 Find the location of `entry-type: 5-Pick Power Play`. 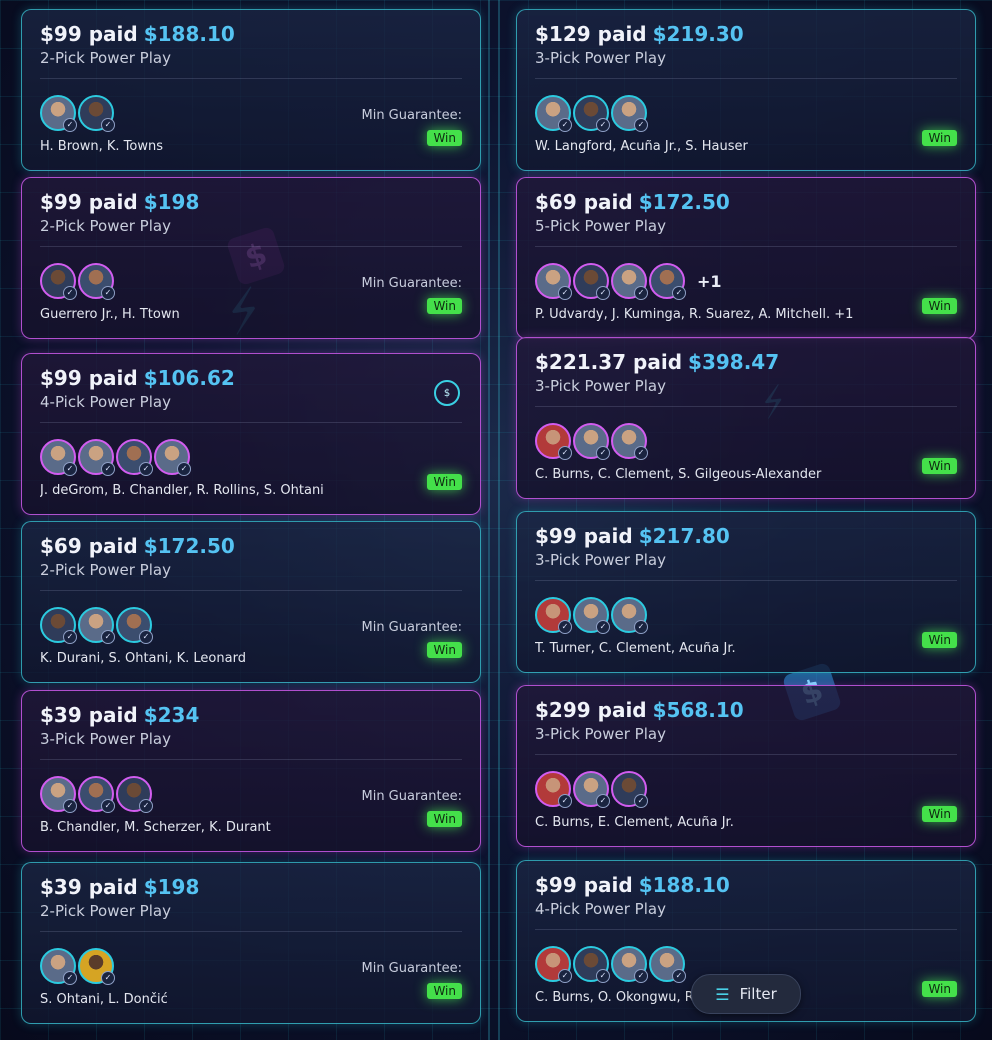

entry-type: 5-Pick Power Play is located at coordinates (600, 226).